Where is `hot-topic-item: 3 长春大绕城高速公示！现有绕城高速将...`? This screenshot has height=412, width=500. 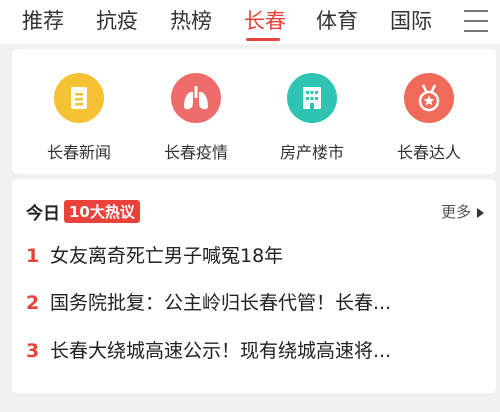 hot-topic-item: 3 长春大绕城高速公示！现有绕城高速将... is located at coordinates (256, 350).